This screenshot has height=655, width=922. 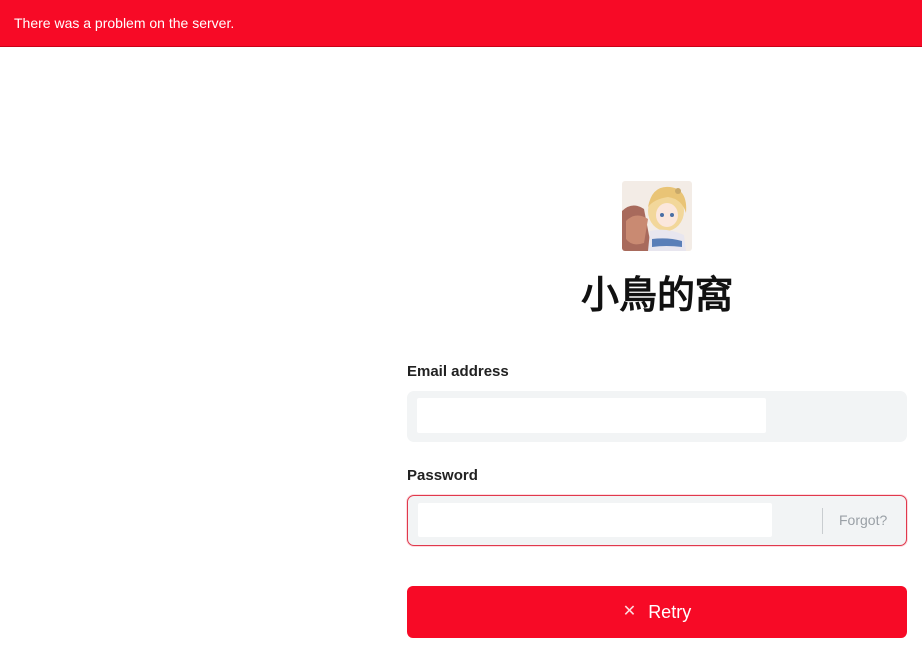 What do you see at coordinates (863, 520) in the screenshot?
I see `forgot-password-link: Forgot?` at bounding box center [863, 520].